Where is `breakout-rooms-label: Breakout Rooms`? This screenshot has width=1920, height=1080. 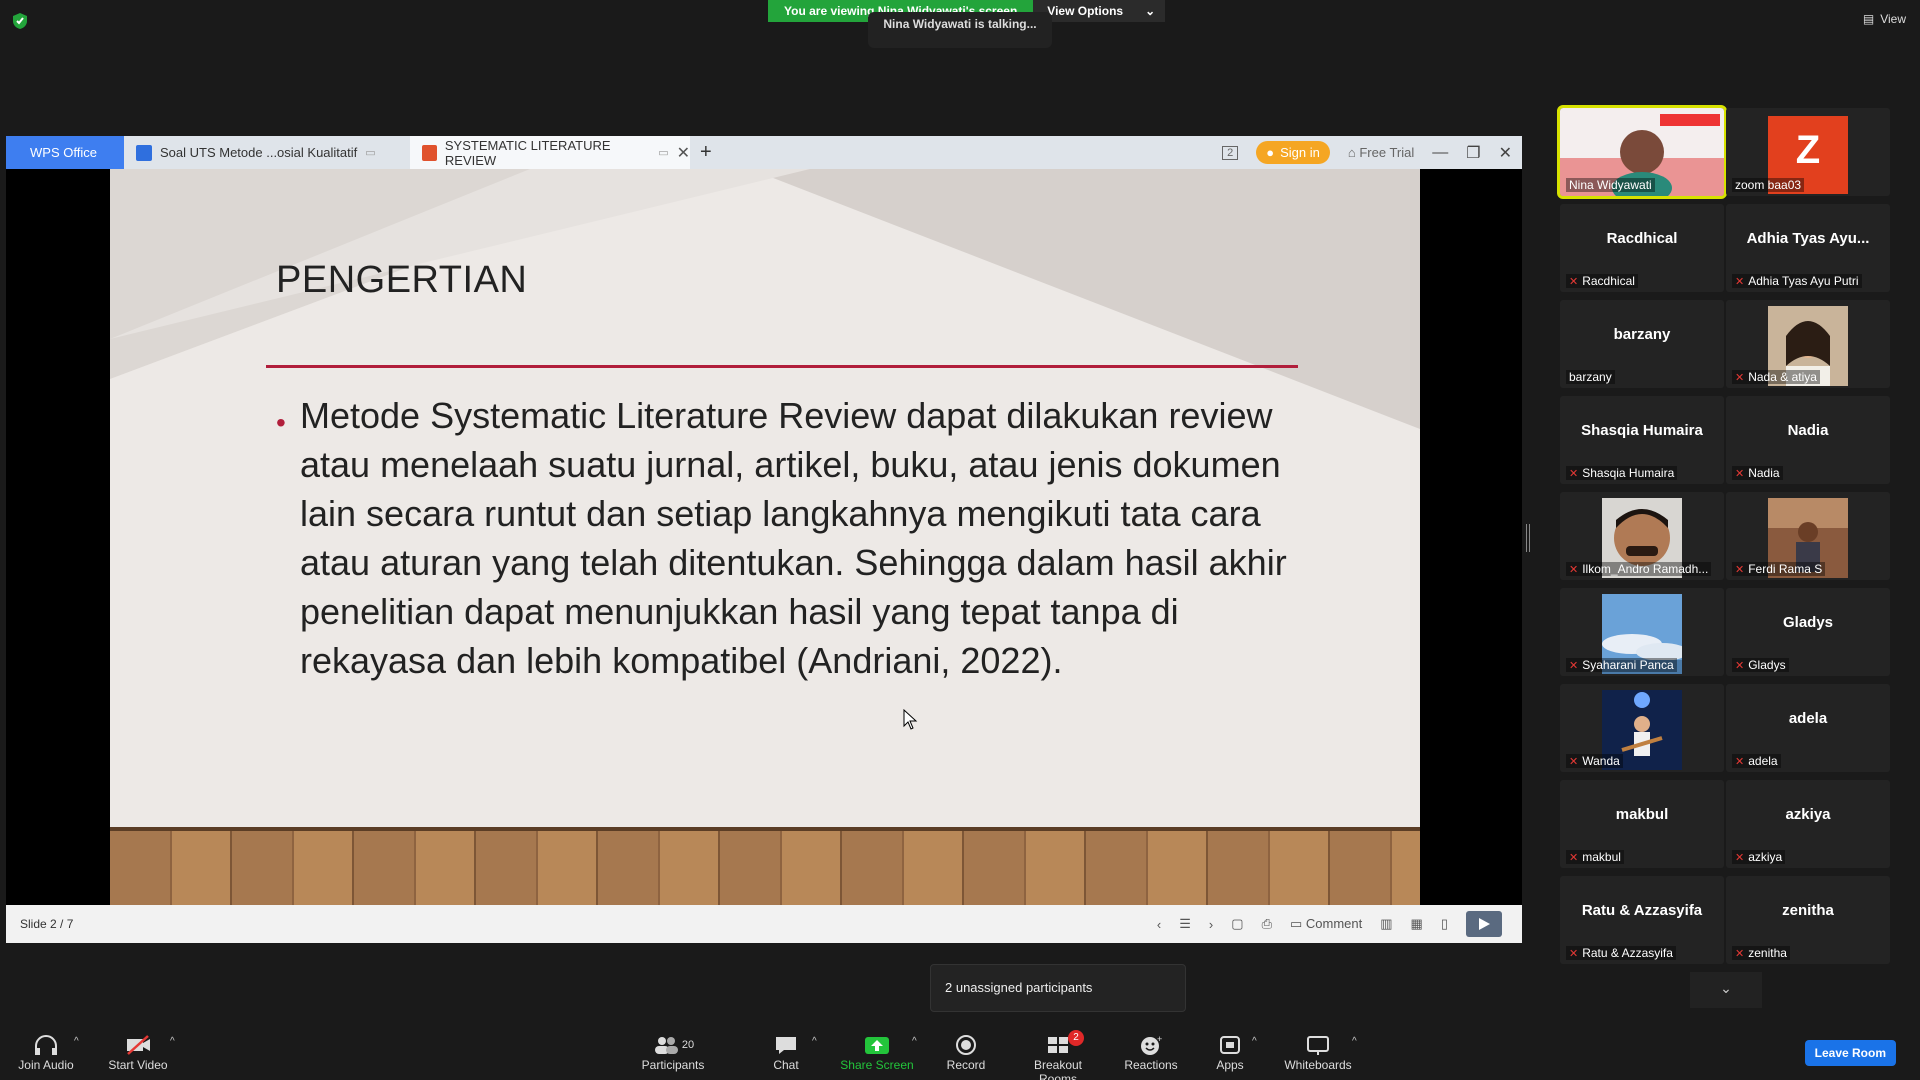
breakout-rooms-label: Breakout Rooms is located at coordinates (1058, 1069).